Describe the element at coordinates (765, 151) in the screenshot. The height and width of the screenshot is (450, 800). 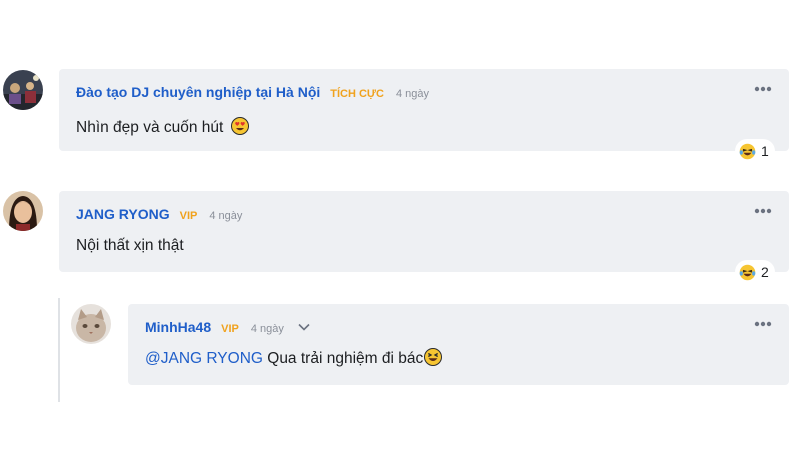
I see `reaction-count: 1` at that location.